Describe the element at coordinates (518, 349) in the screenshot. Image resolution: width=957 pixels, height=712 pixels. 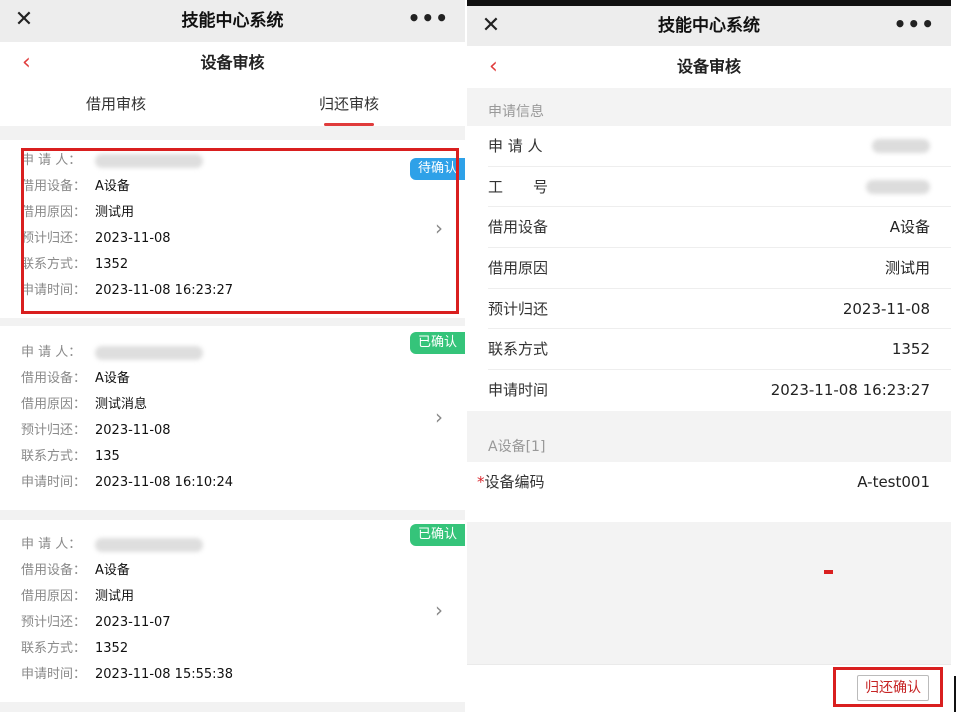
I see `info-key: 联系方式` at that location.